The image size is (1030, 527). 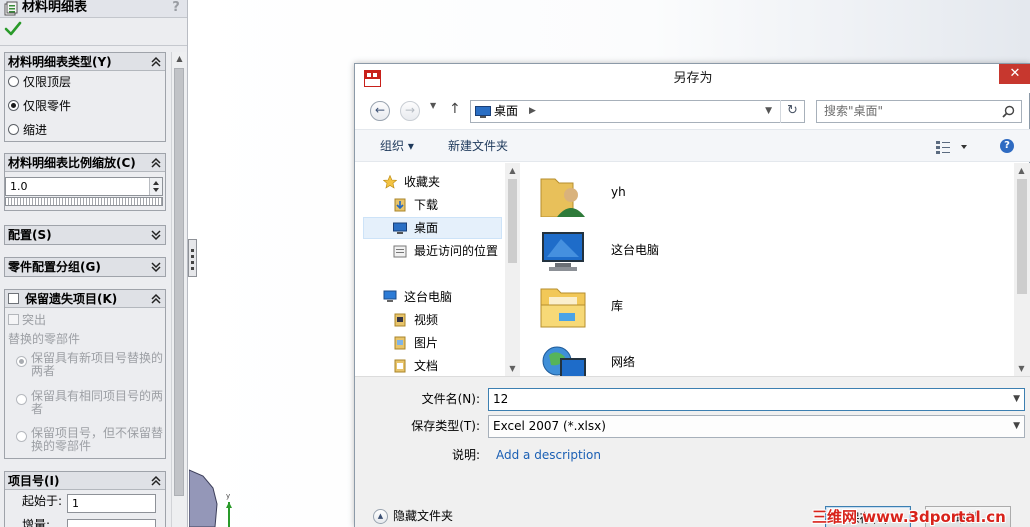 I want to click on file-list-scrollbar: ▲ ▼, so click(x=1022, y=269).